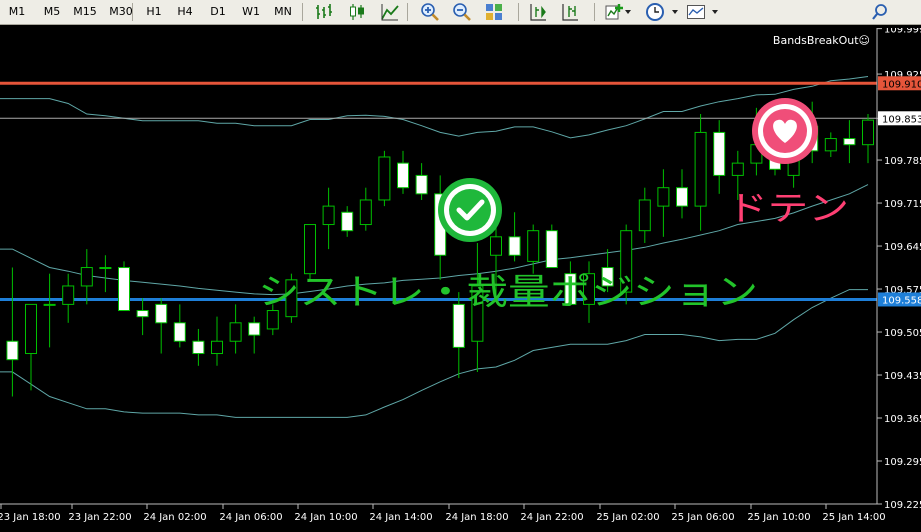 The image size is (921, 532). What do you see at coordinates (902, 32) in the screenshot?
I see `price-axis-label: 109.999` at bounding box center [902, 32].